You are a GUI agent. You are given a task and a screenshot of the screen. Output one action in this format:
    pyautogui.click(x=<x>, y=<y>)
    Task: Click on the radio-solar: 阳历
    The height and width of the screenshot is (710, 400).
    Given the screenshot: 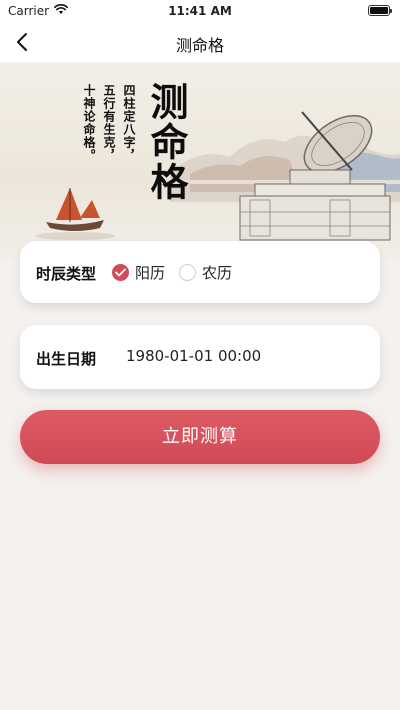 What is the action you would take?
    pyautogui.click(x=138, y=272)
    